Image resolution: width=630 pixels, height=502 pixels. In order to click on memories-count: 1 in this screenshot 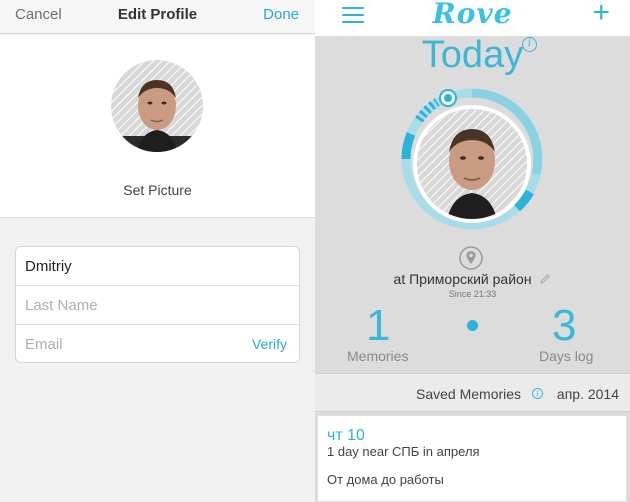, I will do `click(378, 325)`.